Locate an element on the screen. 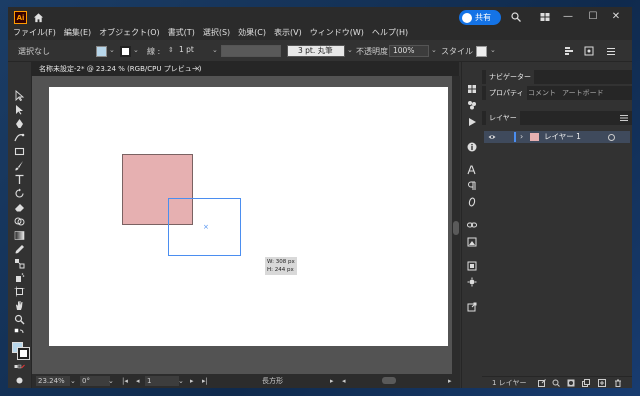 The width and height of the screenshot is (640, 396). swap-fill-stroke-icon is located at coordinates (19, 333).